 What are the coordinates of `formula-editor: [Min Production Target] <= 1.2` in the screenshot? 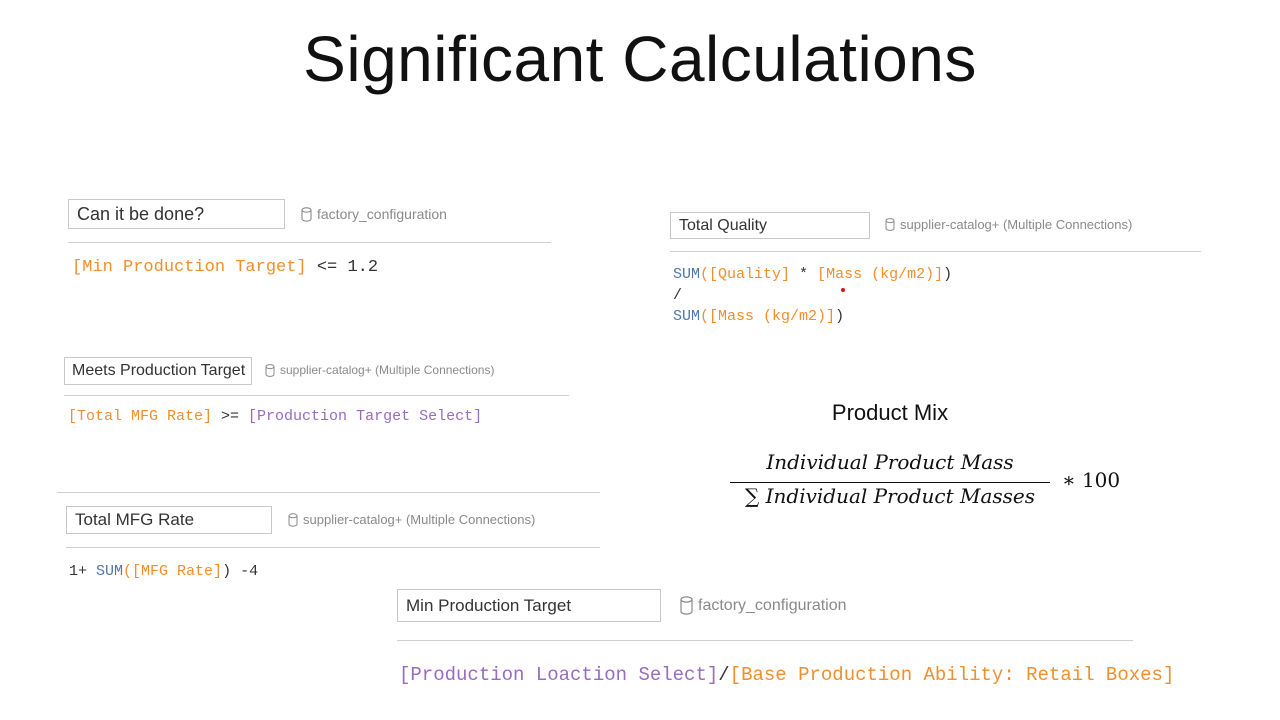 It's located at (225, 268).